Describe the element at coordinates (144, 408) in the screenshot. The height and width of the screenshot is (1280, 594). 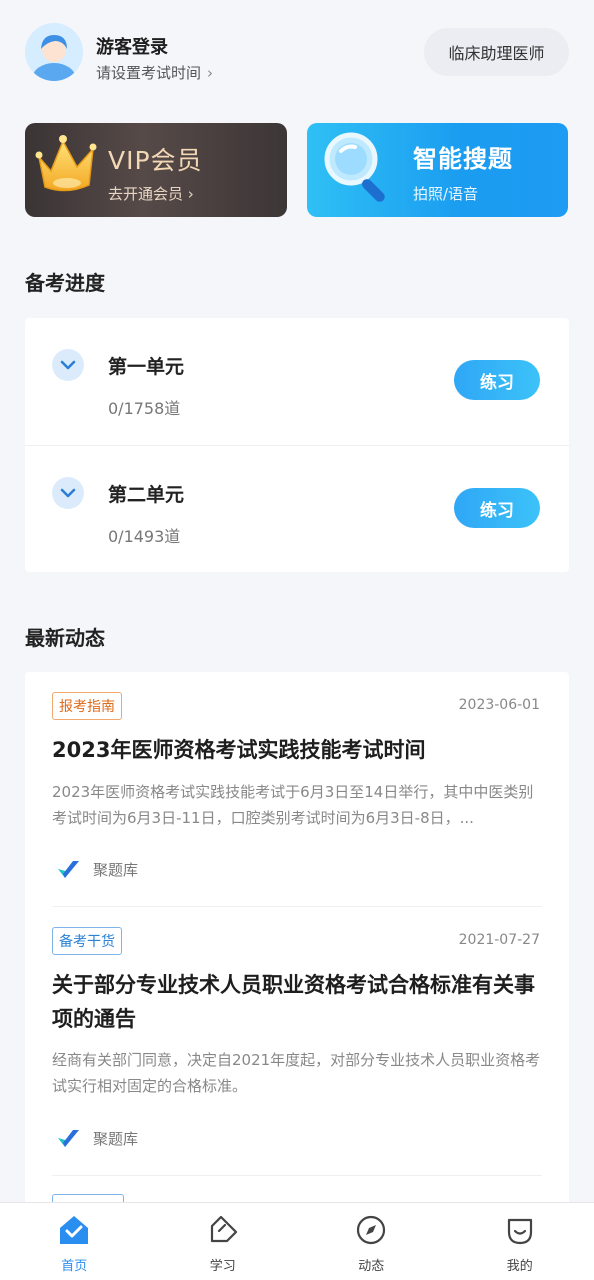
I see `unit-question-count: 0/1758道` at that location.